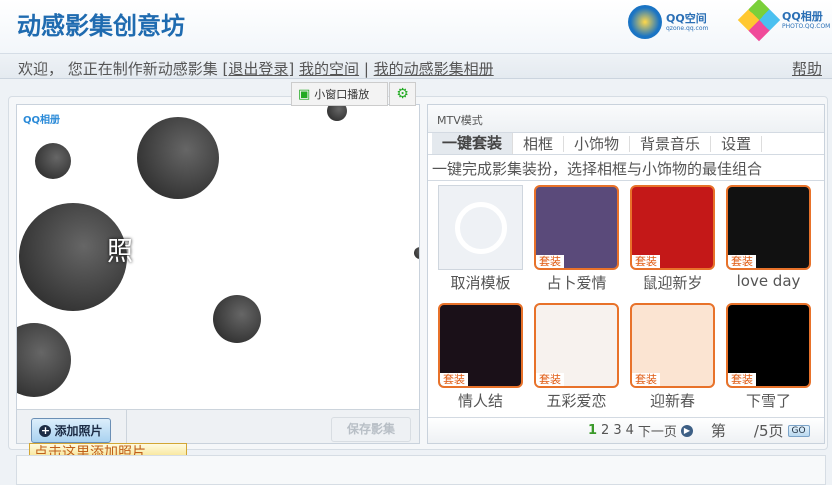 This screenshot has height=485, width=832. I want to click on template-label: 取消模板, so click(480, 283).